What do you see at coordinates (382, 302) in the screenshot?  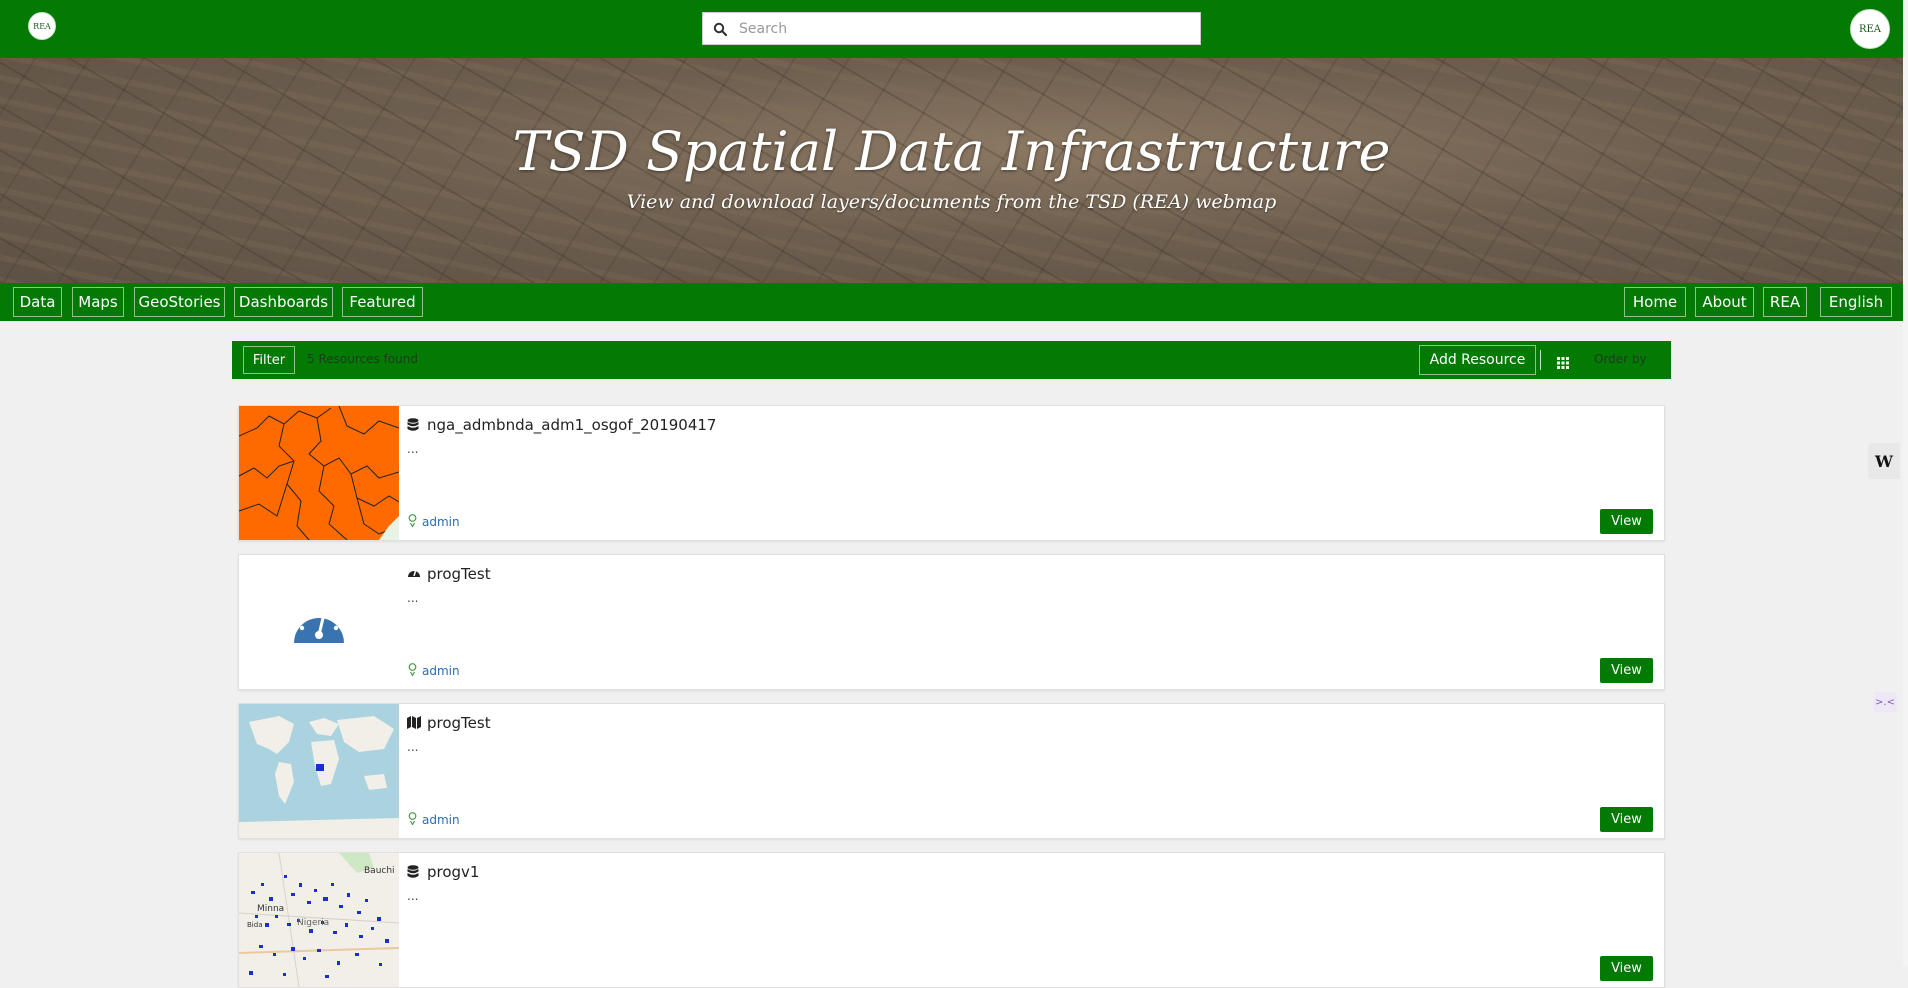 I see `nav-featured: Featured` at bounding box center [382, 302].